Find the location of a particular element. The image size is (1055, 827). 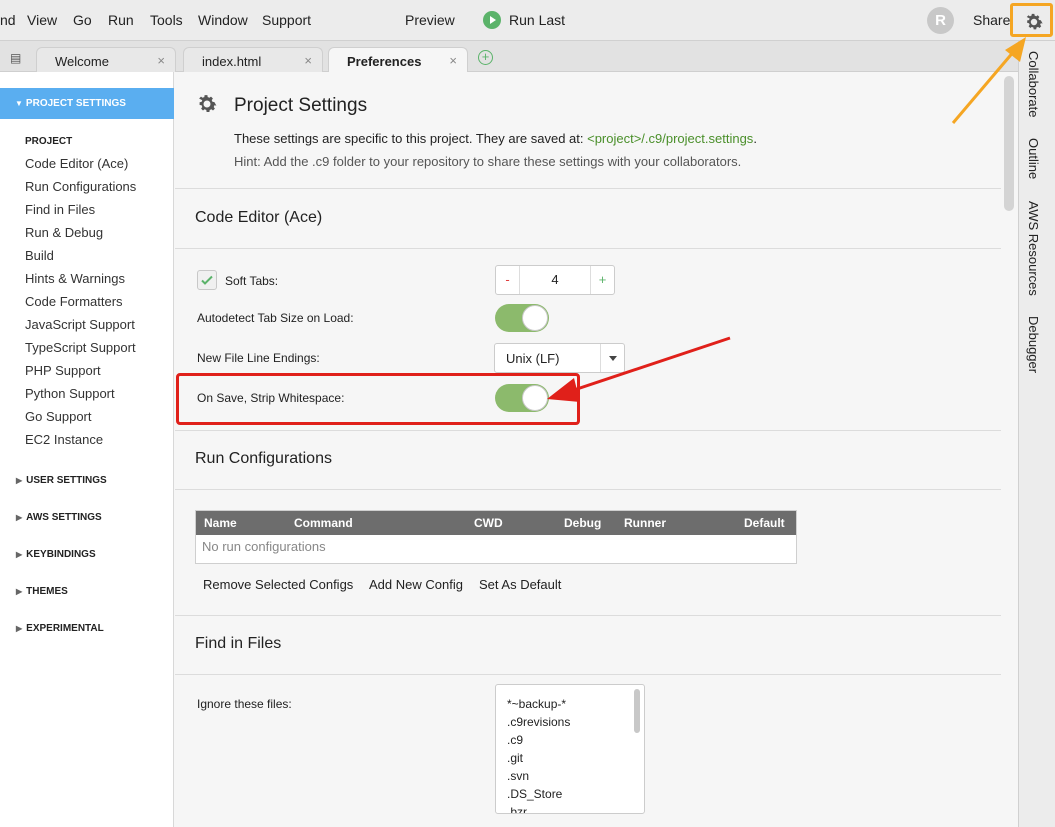

page-title: Project Settings is located at coordinates (301, 105).